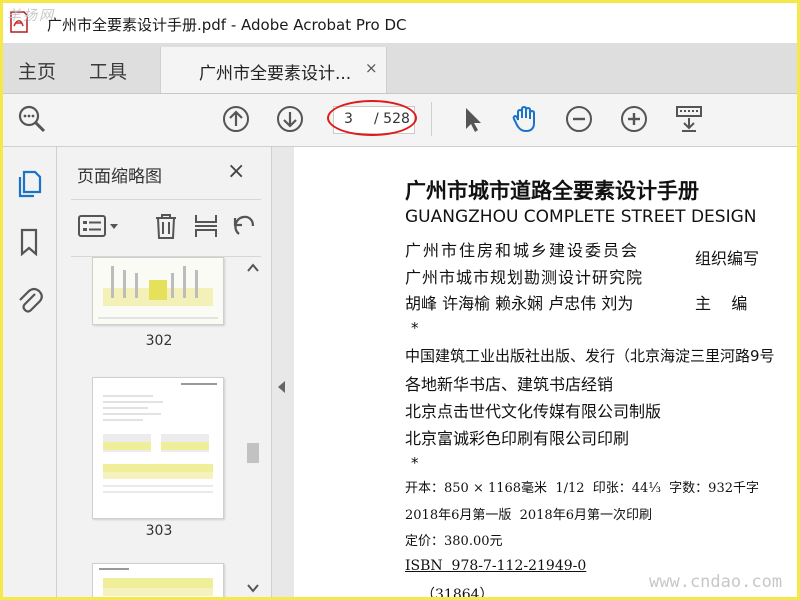  What do you see at coordinates (253, 268) in the screenshot?
I see `scroll-up-arrow-icon` at bounding box center [253, 268].